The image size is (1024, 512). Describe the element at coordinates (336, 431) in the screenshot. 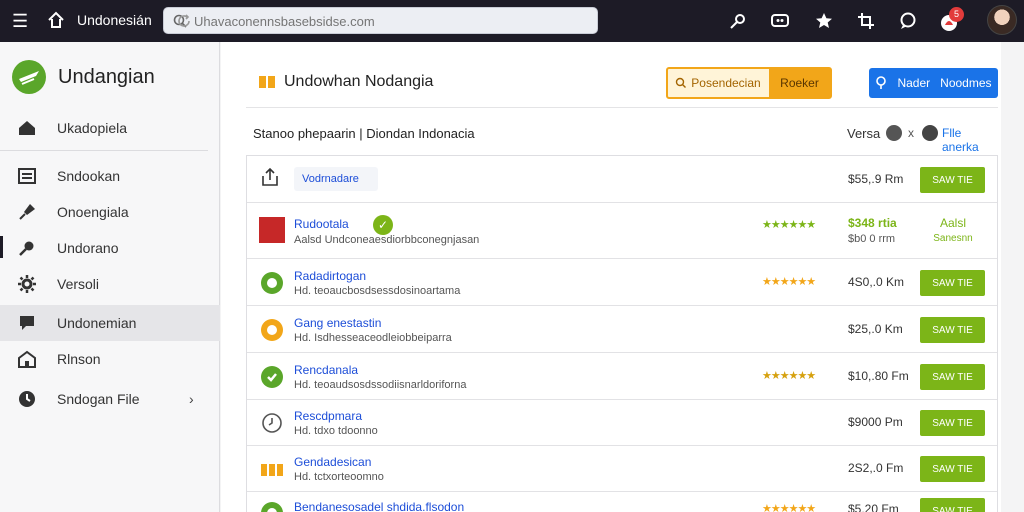

I see `item-description: Hd. tdxo tdoonno` at that location.